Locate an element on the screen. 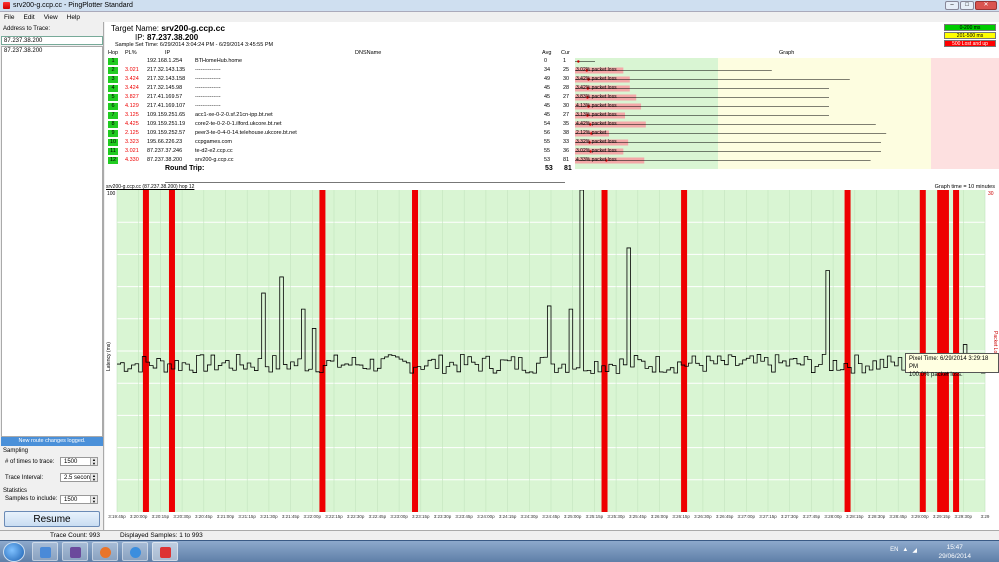 This screenshot has height=562, width=999. hop-loss-label: 3.13% packet loss is located at coordinates (596, 115).